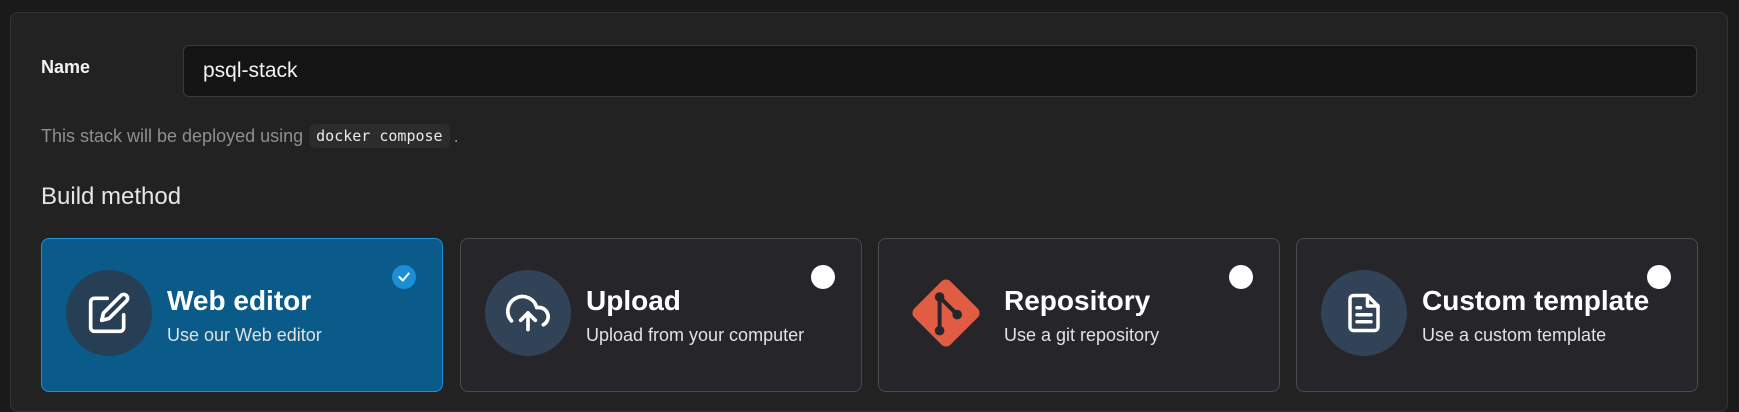  What do you see at coordinates (456, 135) in the screenshot?
I see `deploy-hint-suffix: .` at bounding box center [456, 135].